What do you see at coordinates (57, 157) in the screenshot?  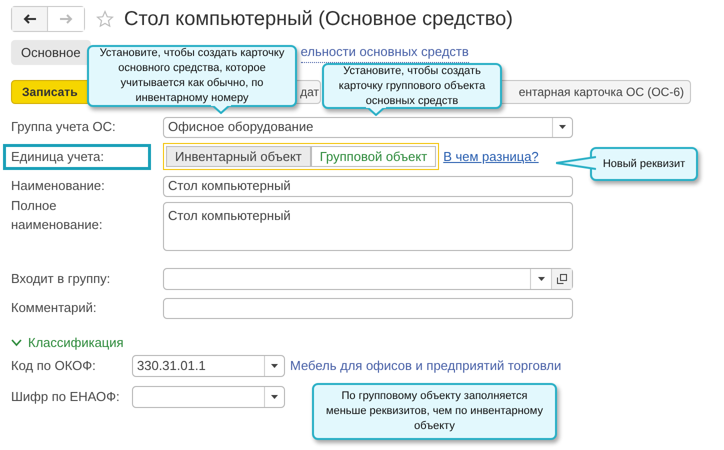 I see `field-label: Единица учета:` at bounding box center [57, 157].